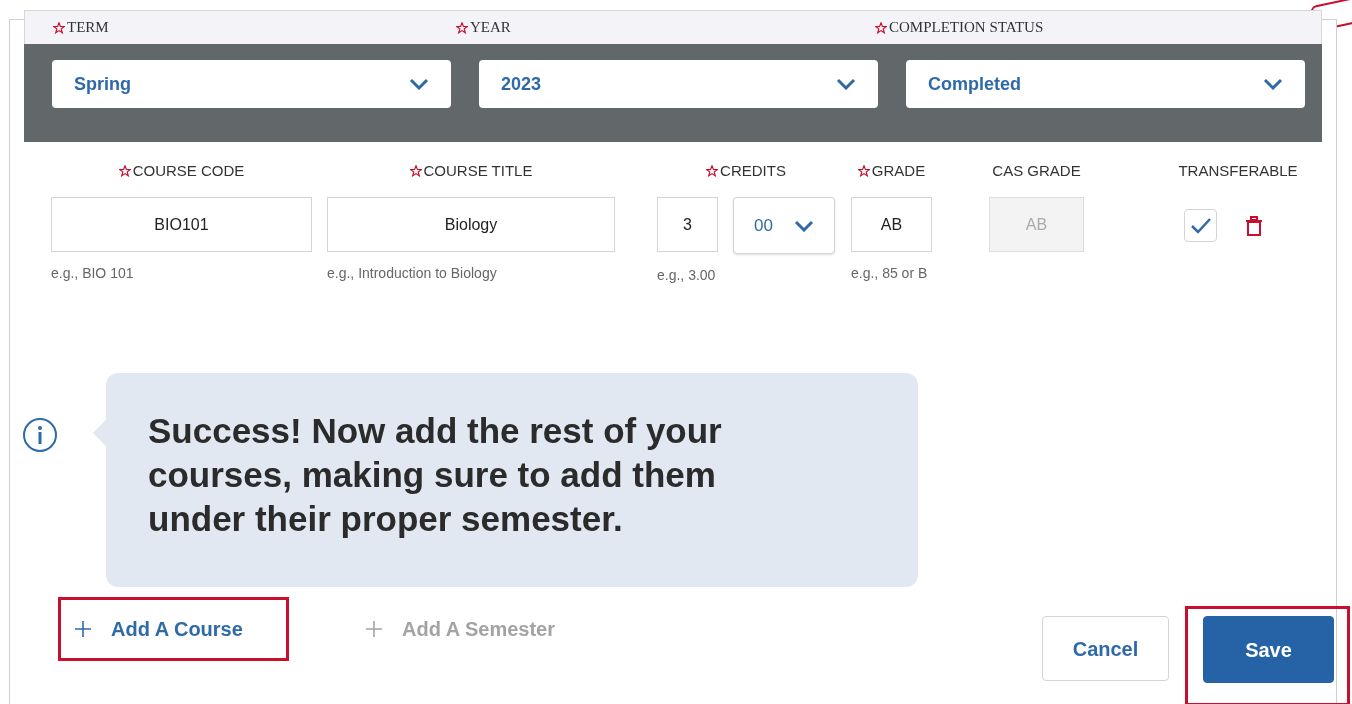  I want to click on input-field: AB, so click(891, 224).